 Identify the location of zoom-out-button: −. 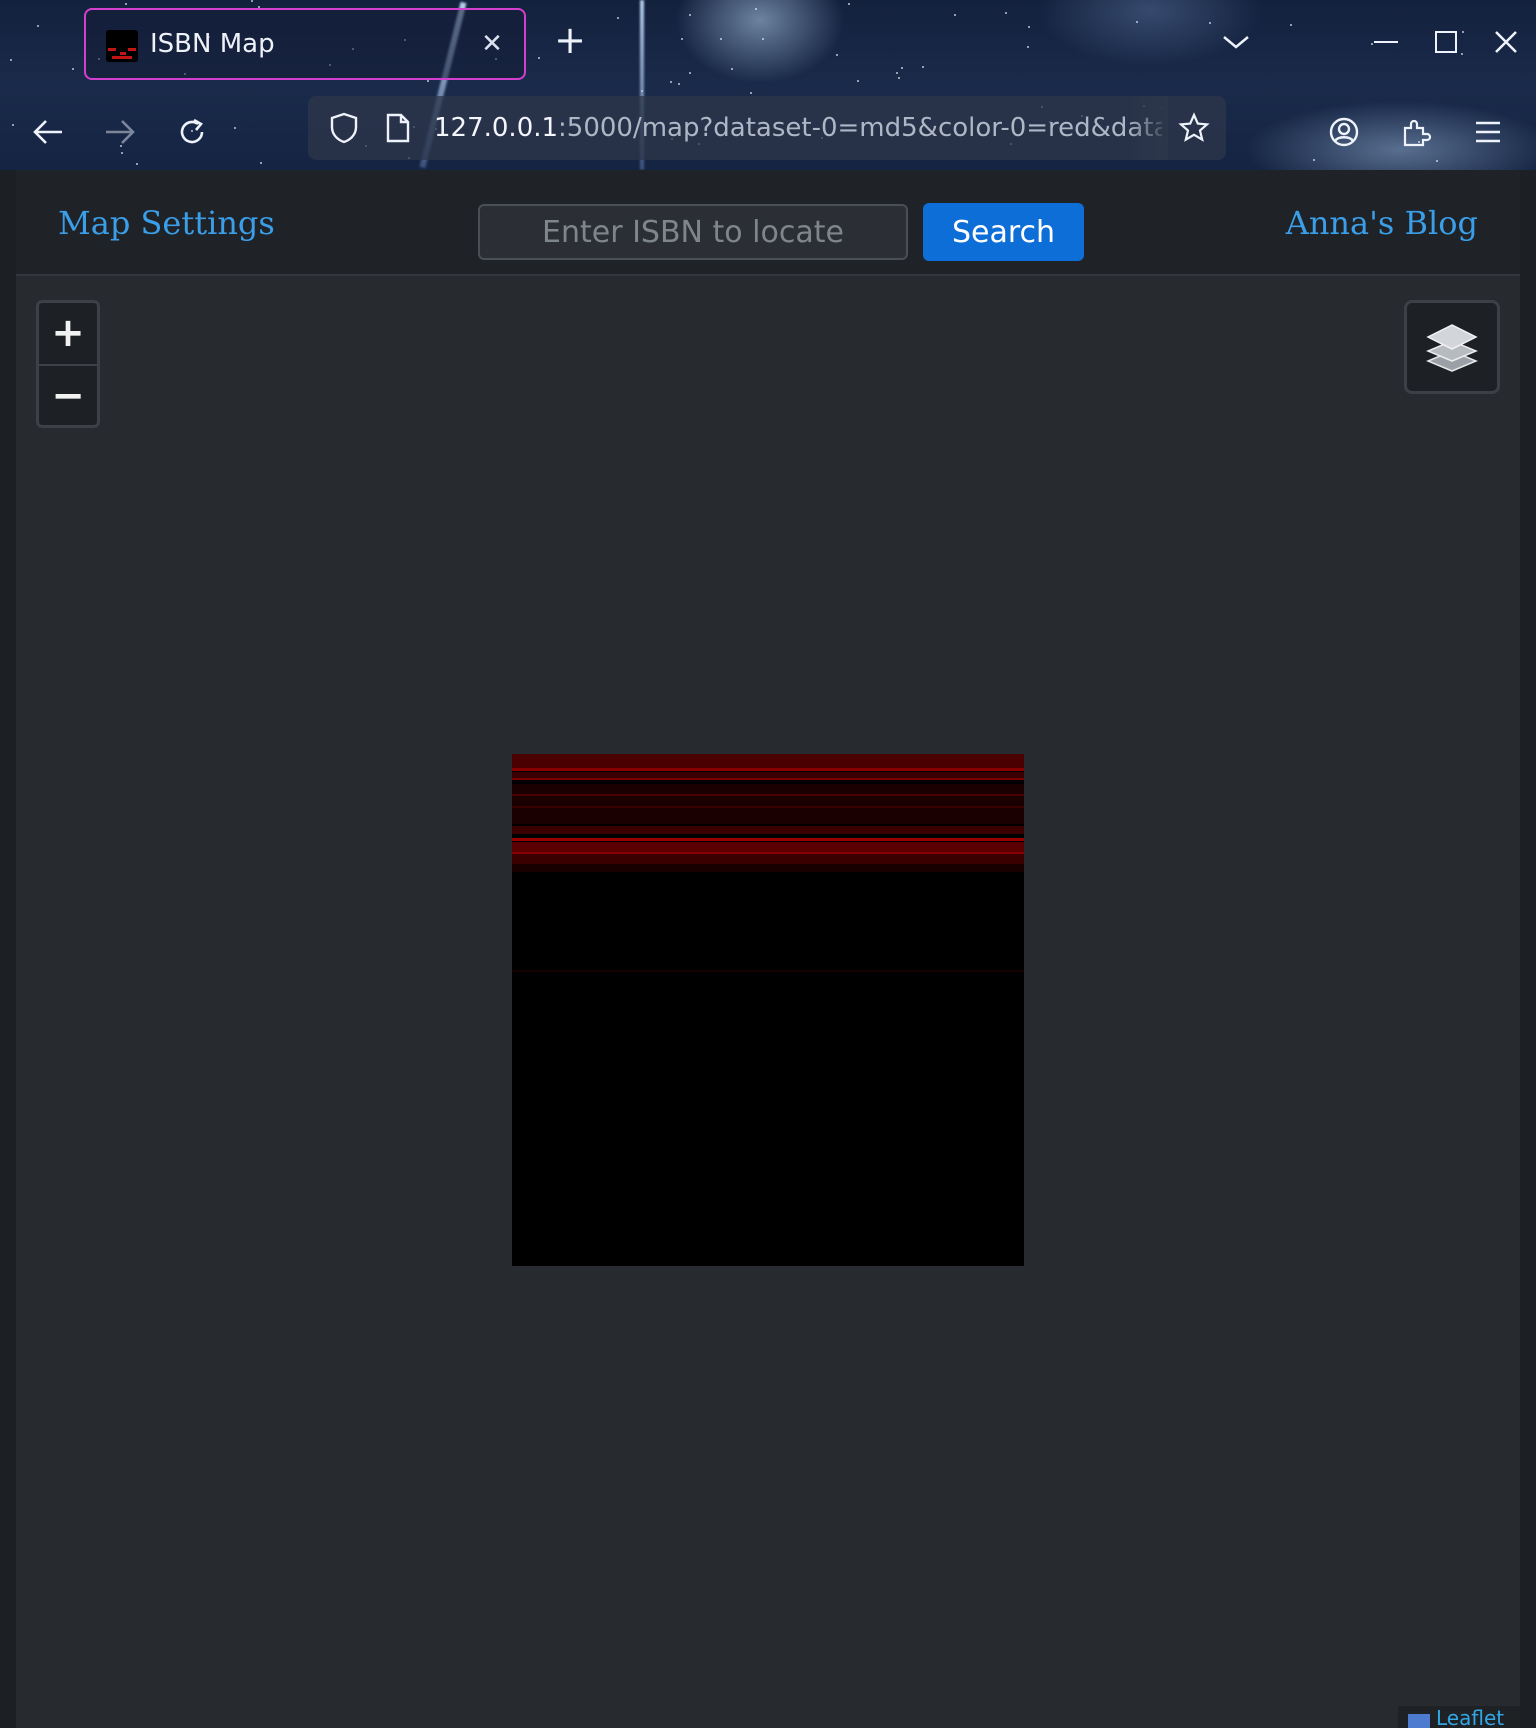
(68, 394).